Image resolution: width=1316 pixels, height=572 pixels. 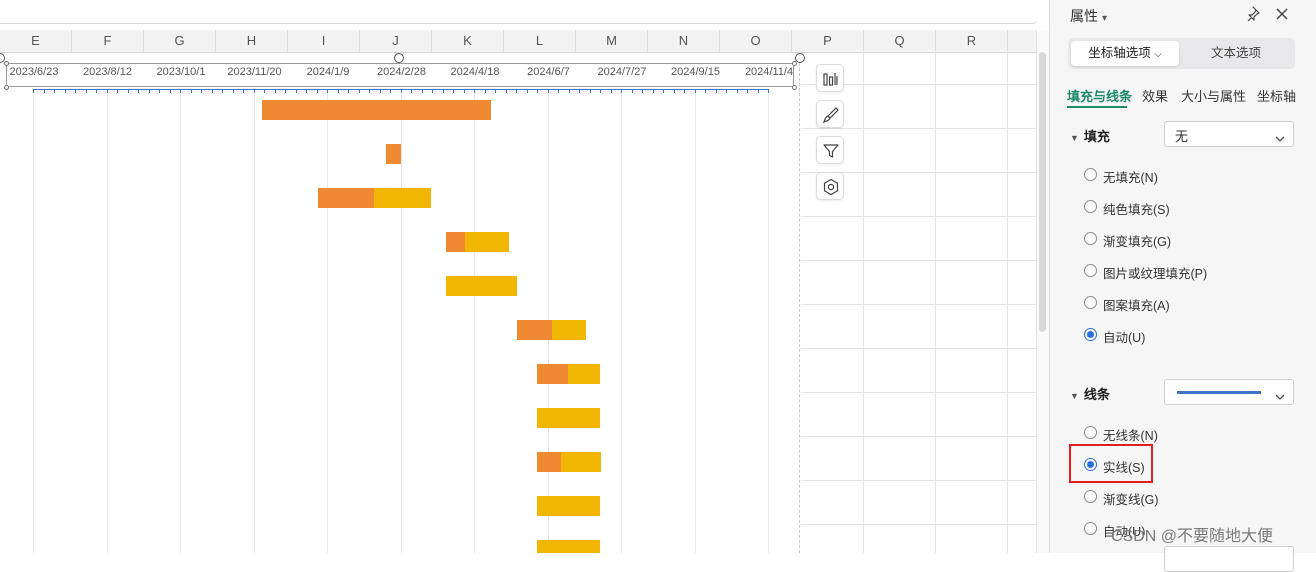 I want to click on column-header-L: L, so click(x=540, y=41).